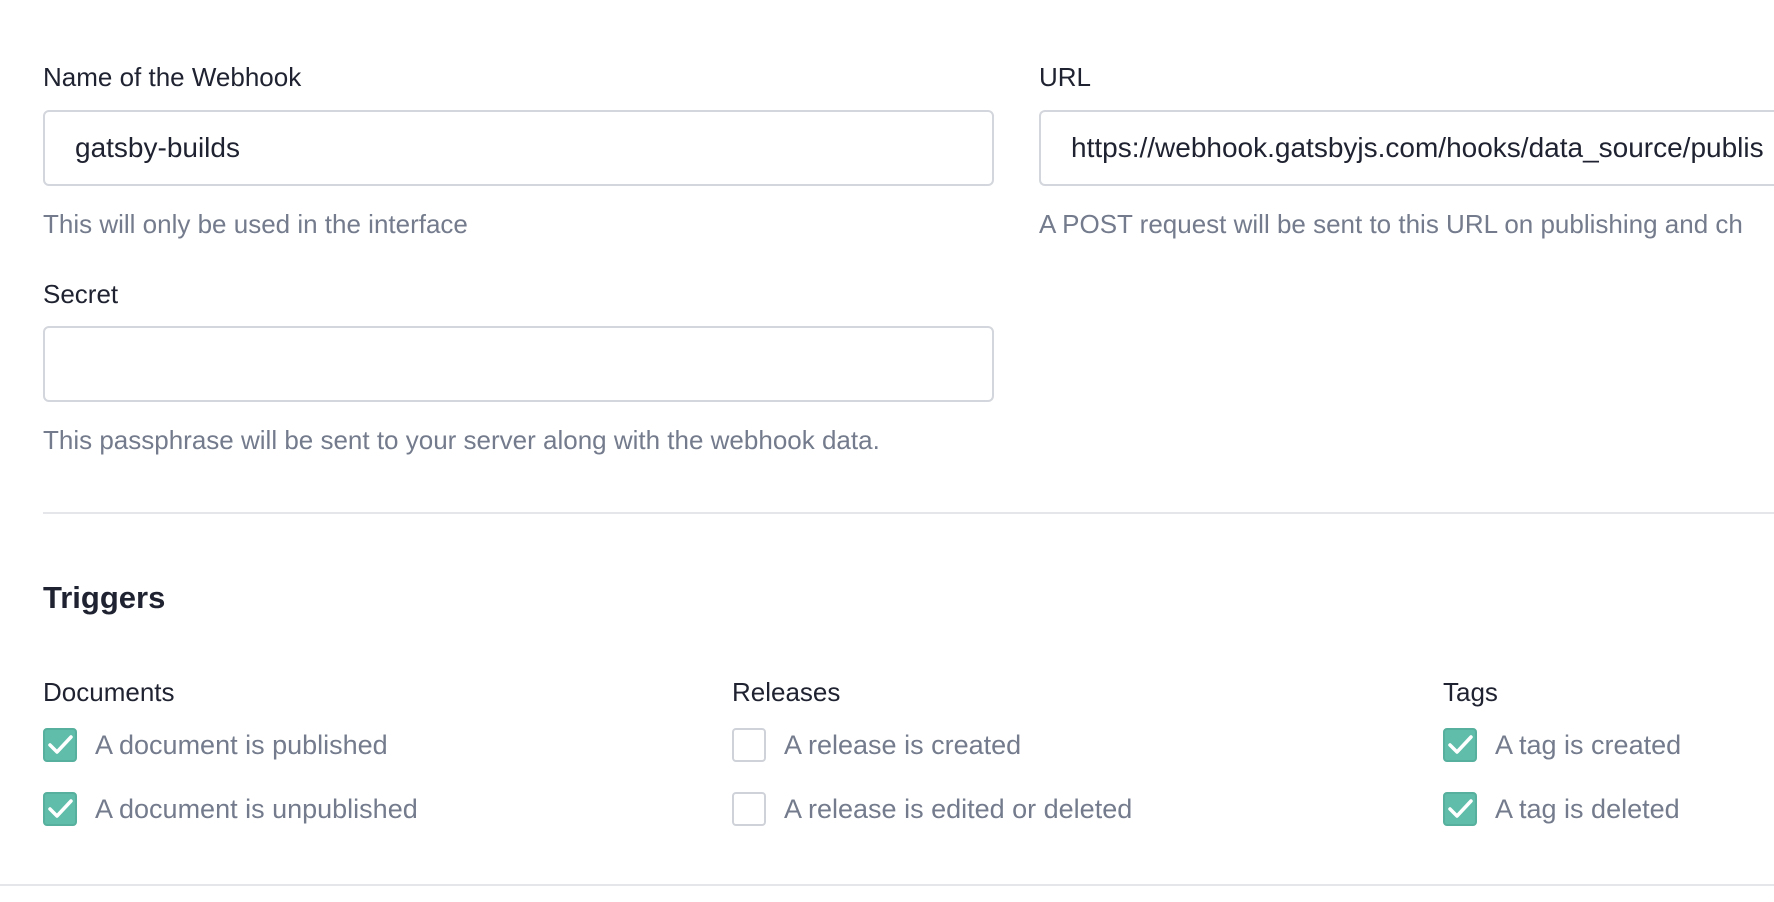 This screenshot has width=1774, height=902. I want to click on document-published-checkbox, so click(60, 745).